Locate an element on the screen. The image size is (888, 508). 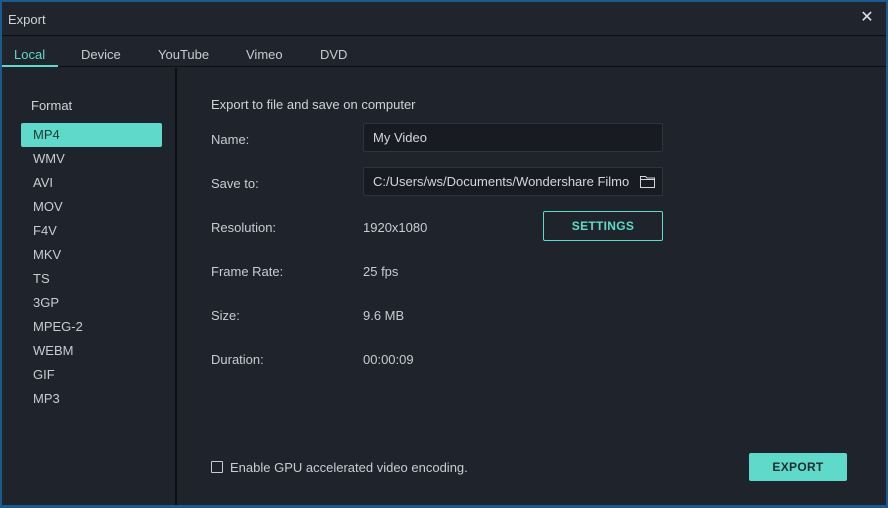
panel-heading: Export to file and save on computer is located at coordinates (313, 104).